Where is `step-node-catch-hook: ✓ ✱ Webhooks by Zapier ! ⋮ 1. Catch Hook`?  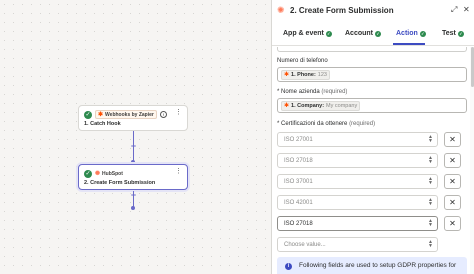 step-node-catch-hook: ✓ ✱ Webhooks by Zapier ! ⋮ 1. Catch Hook is located at coordinates (133, 118).